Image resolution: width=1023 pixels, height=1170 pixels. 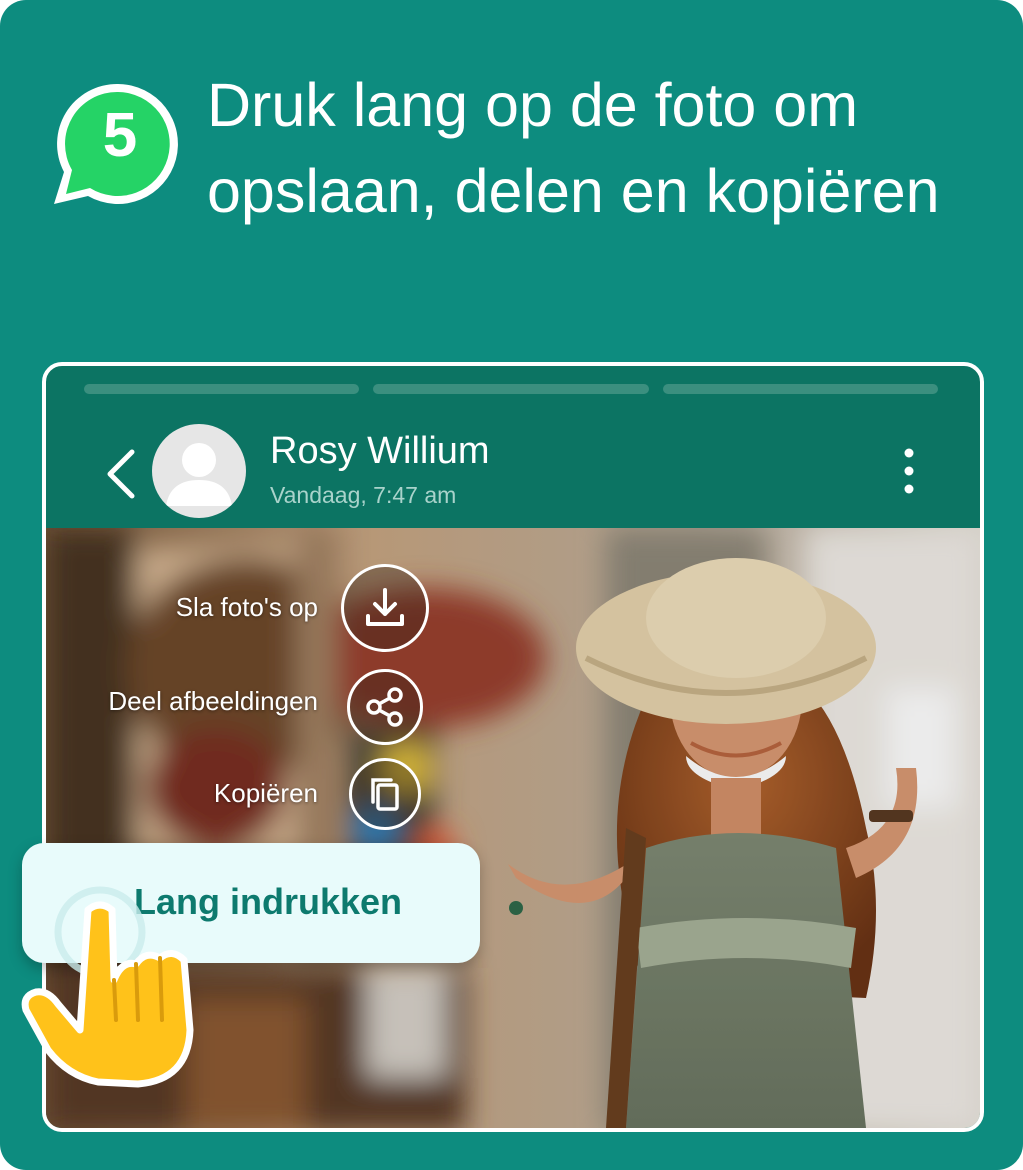 I want to click on more-vert-icon, so click(x=909, y=471).